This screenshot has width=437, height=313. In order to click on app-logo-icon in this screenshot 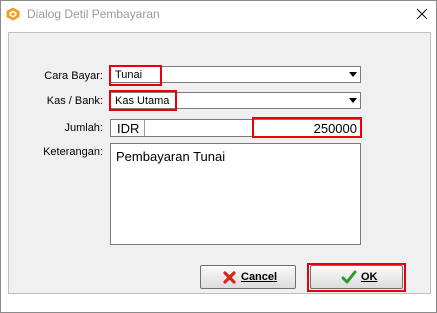, I will do `click(13, 14)`.